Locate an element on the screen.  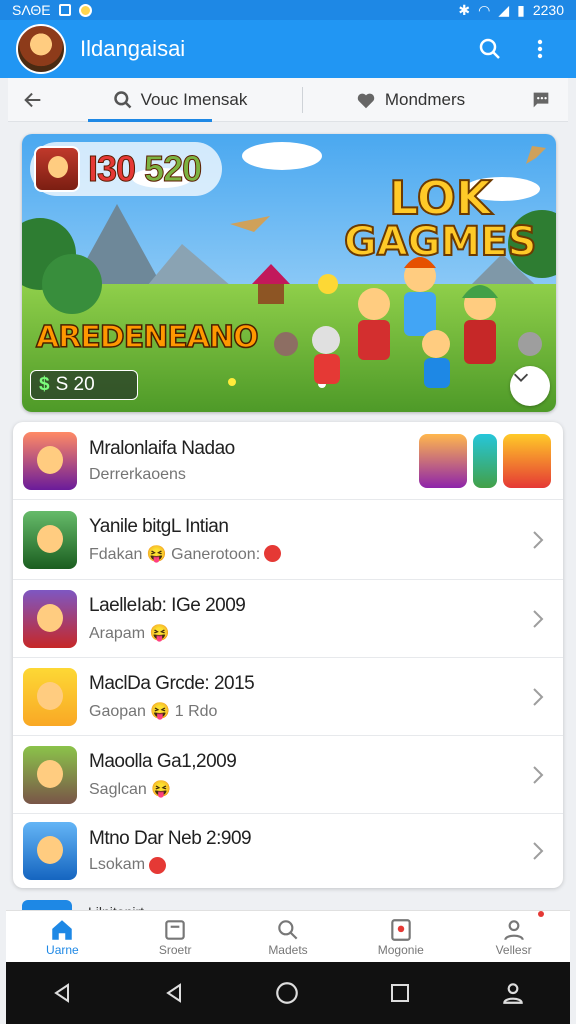
nav-label: Vellesr is located at coordinates (513, 949).